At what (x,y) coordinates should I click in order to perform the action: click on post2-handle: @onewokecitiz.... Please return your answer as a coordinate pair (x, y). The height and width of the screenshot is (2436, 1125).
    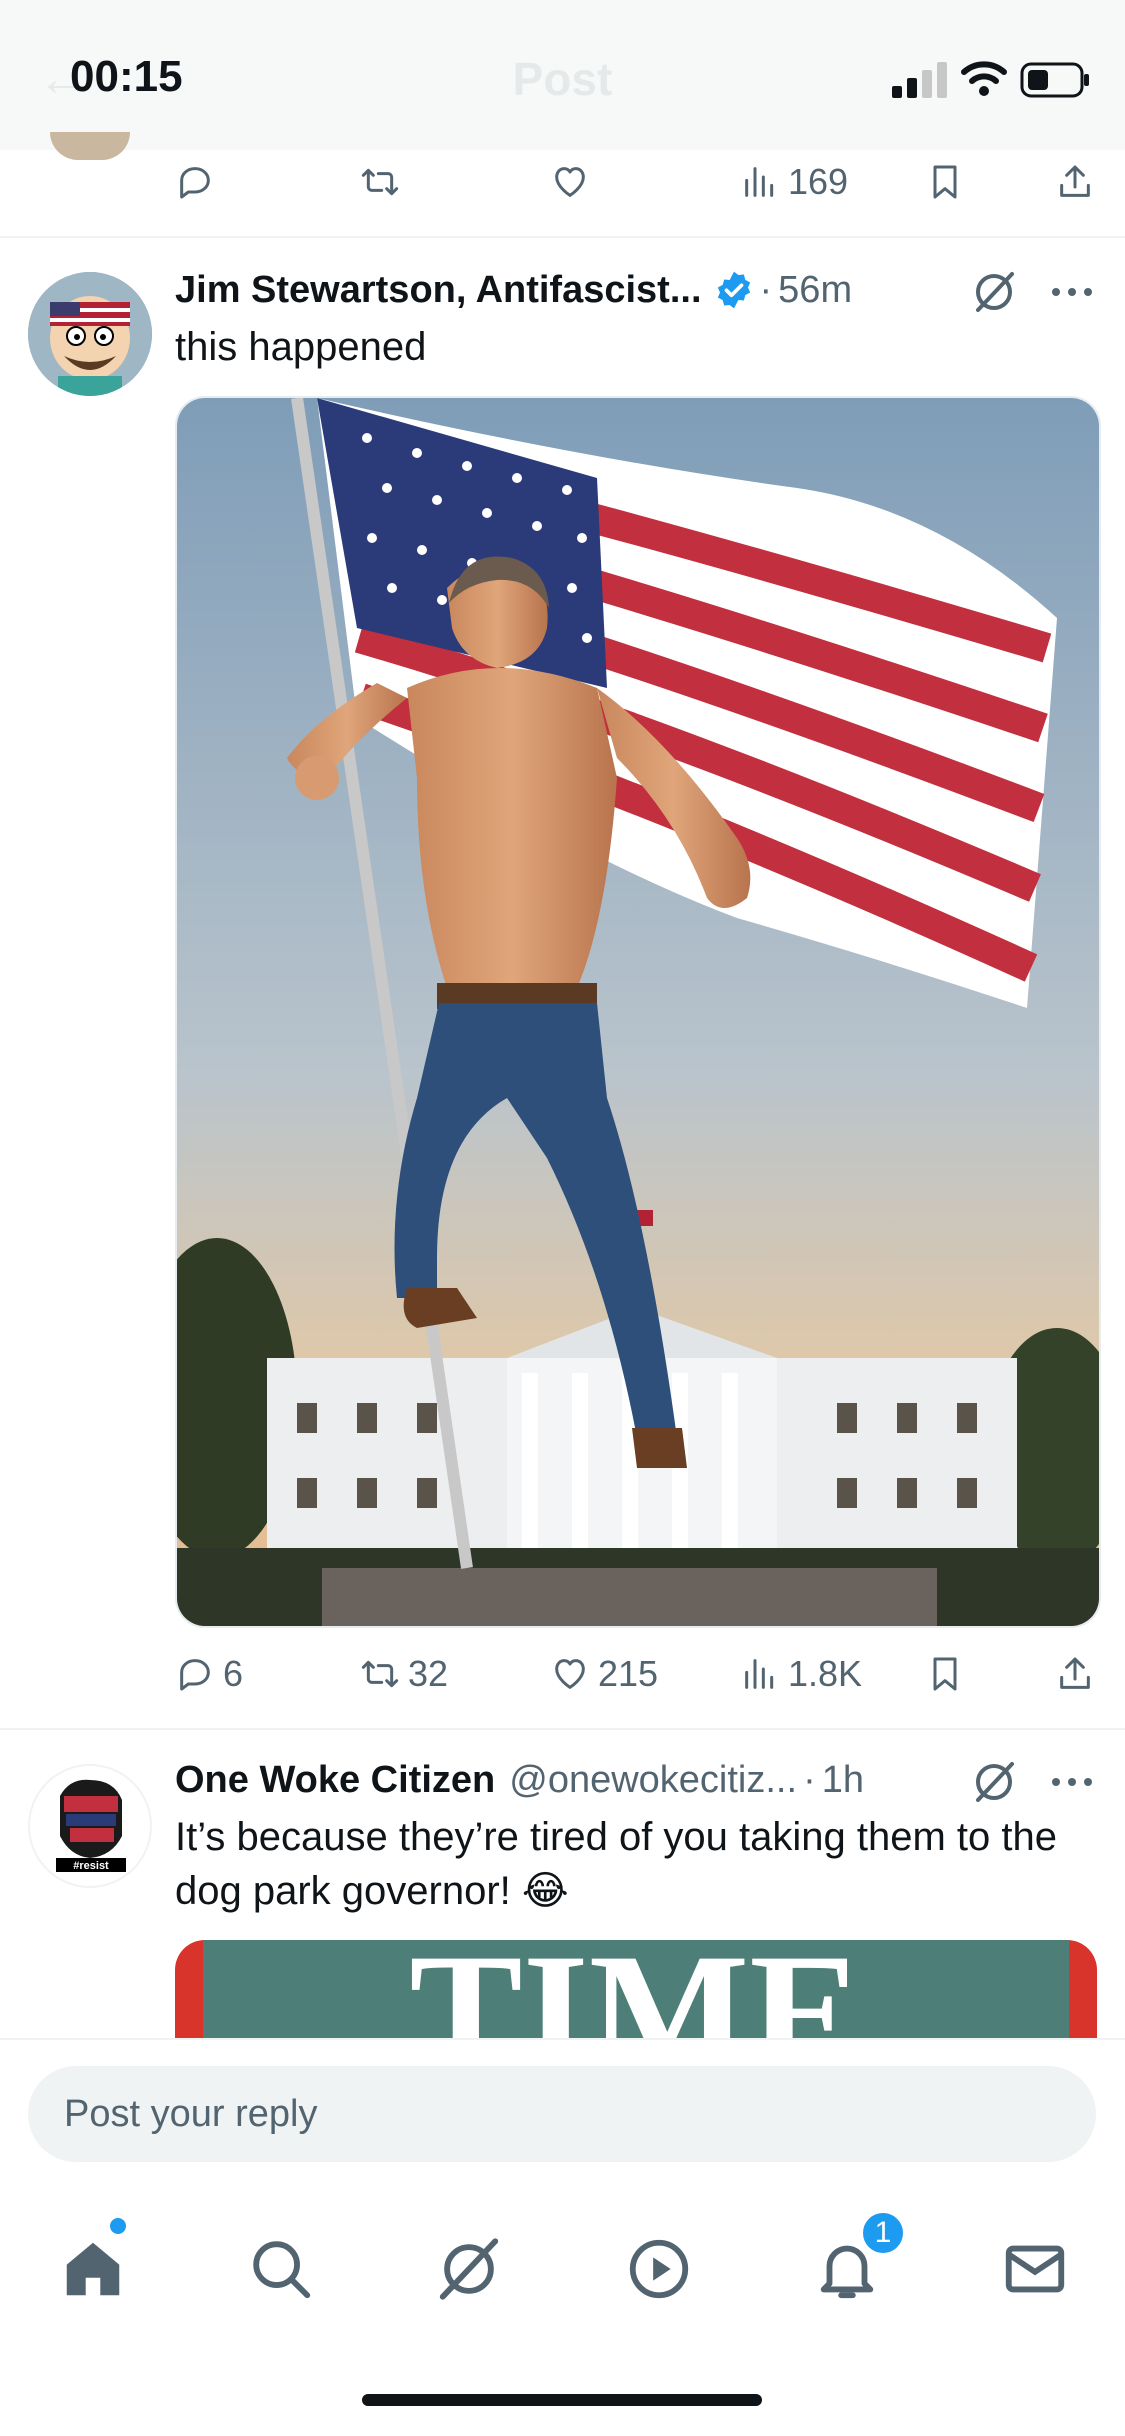
    Looking at the image, I should click on (653, 1780).